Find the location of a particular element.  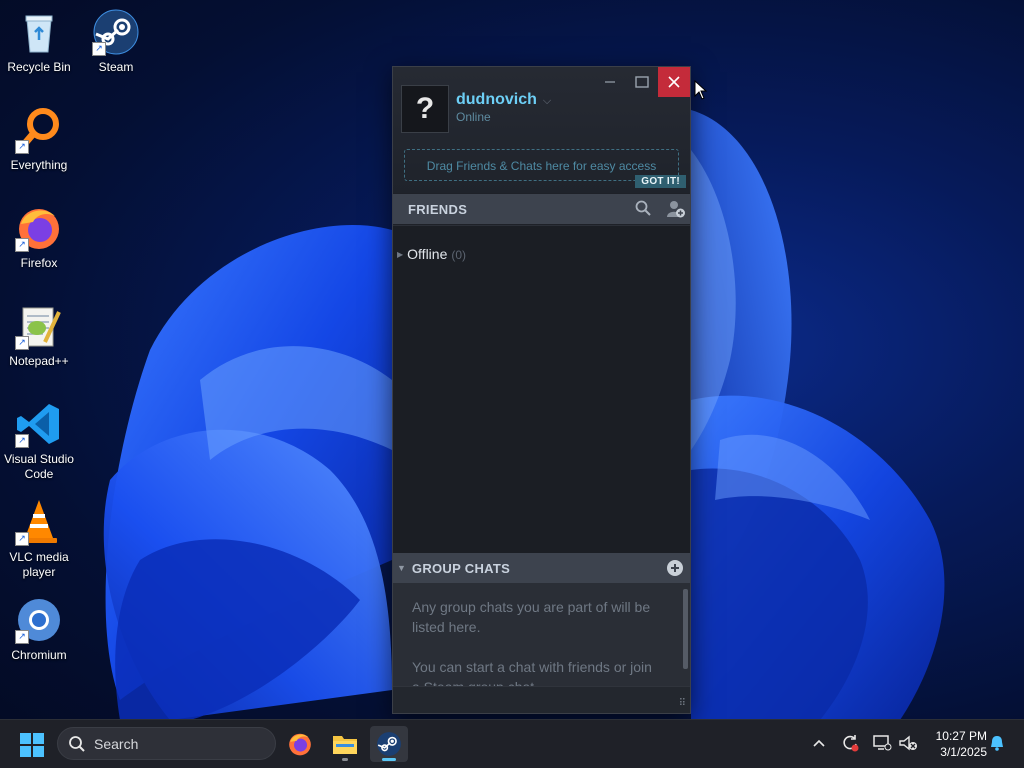

taskbar: Search 10:27 PM 3/1/2025 is located at coordinates (512, 743).